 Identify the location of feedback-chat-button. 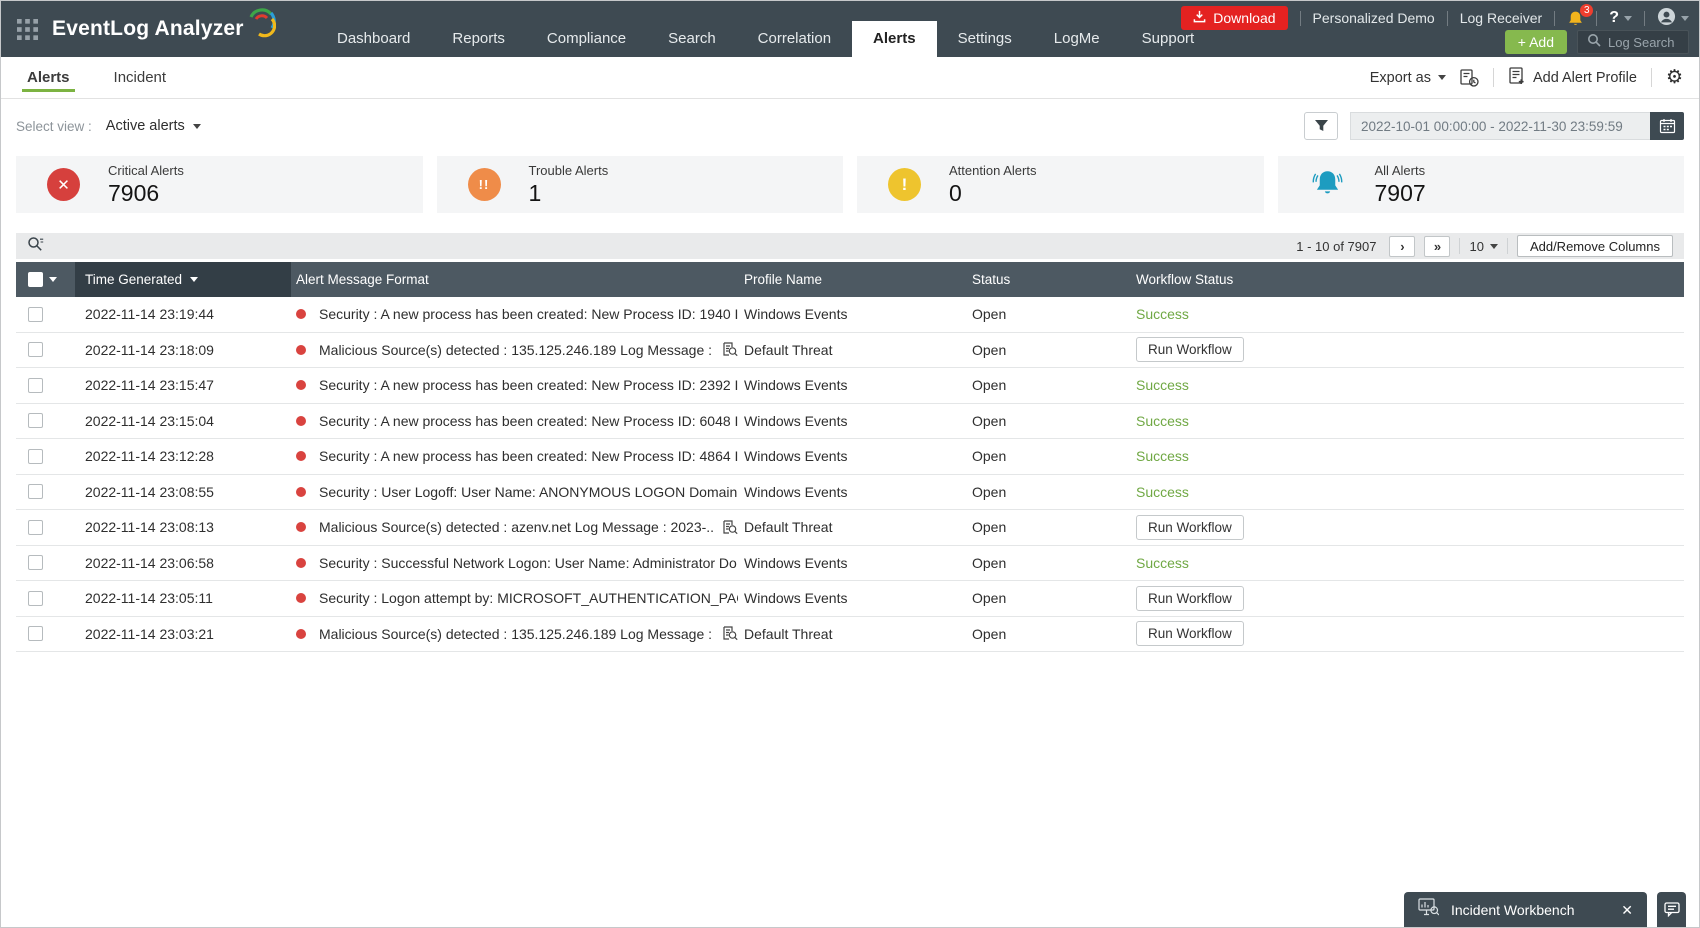
(1671, 909).